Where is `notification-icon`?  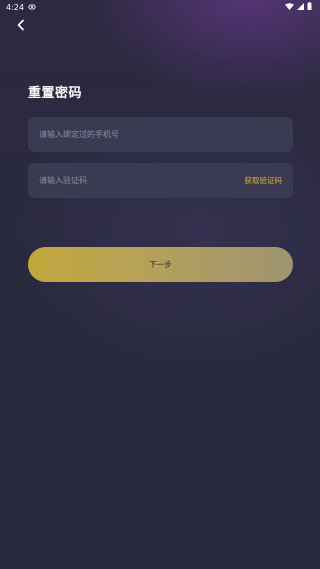
notification-icon is located at coordinates (32, 7).